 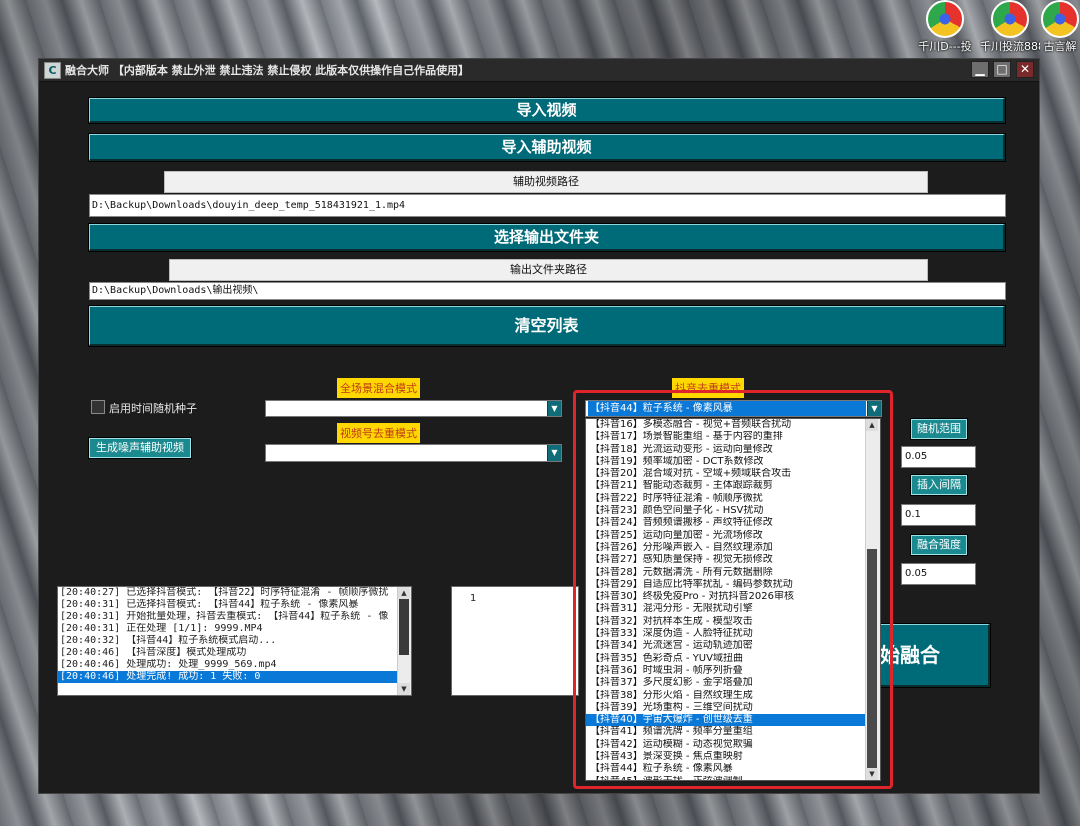 What do you see at coordinates (547, 237) in the screenshot?
I see `select-output-folder-button: 选择输出文件夹` at bounding box center [547, 237].